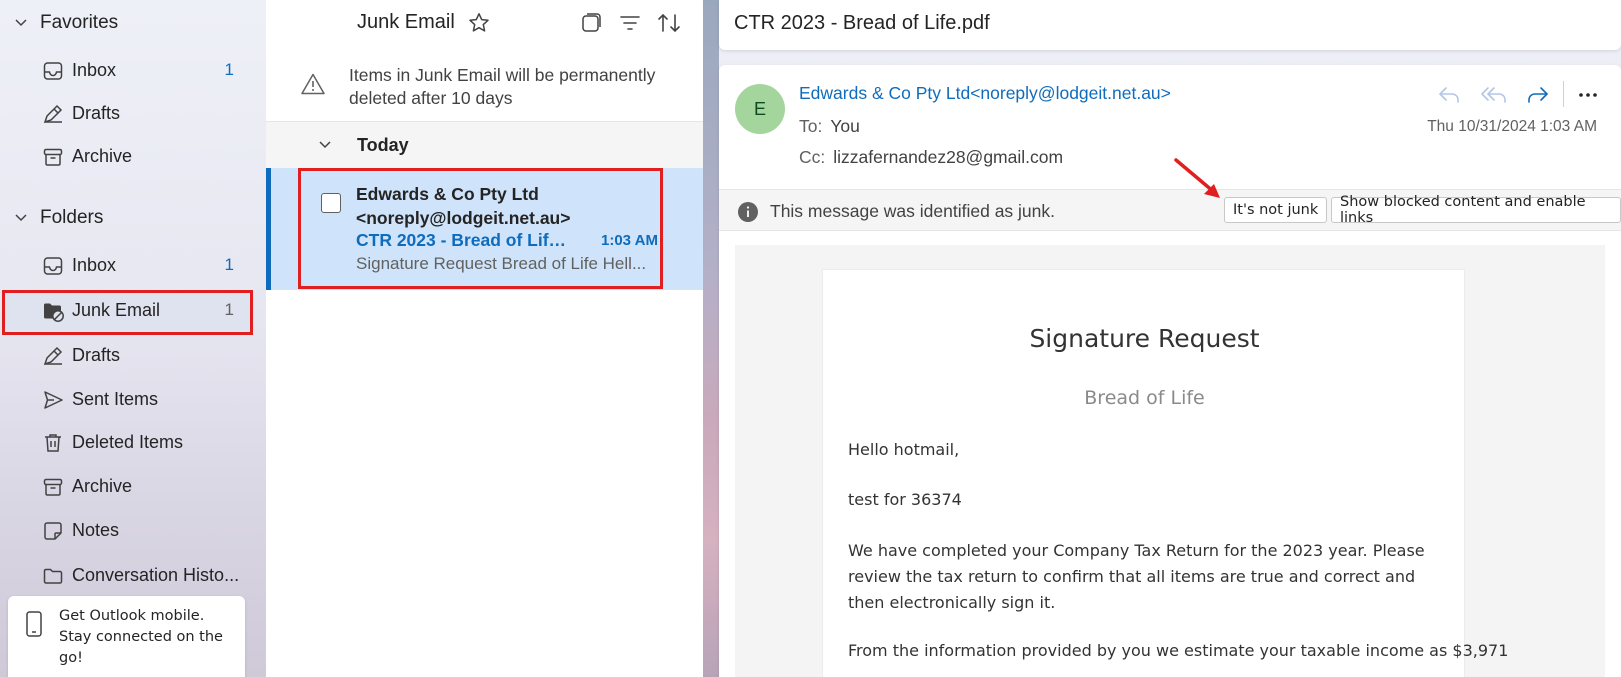 This screenshot has height=677, width=1621. Describe the element at coordinates (484, 145) in the screenshot. I see `group-header-today: Today` at that location.